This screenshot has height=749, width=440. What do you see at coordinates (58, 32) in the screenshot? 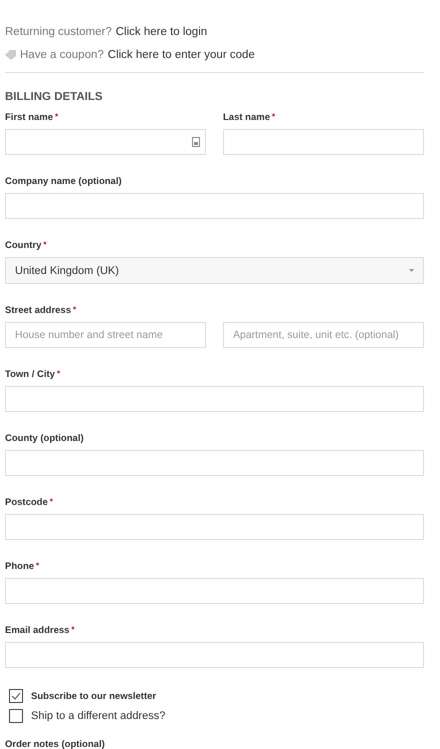
I see `notice-text: Returning customer?` at bounding box center [58, 32].